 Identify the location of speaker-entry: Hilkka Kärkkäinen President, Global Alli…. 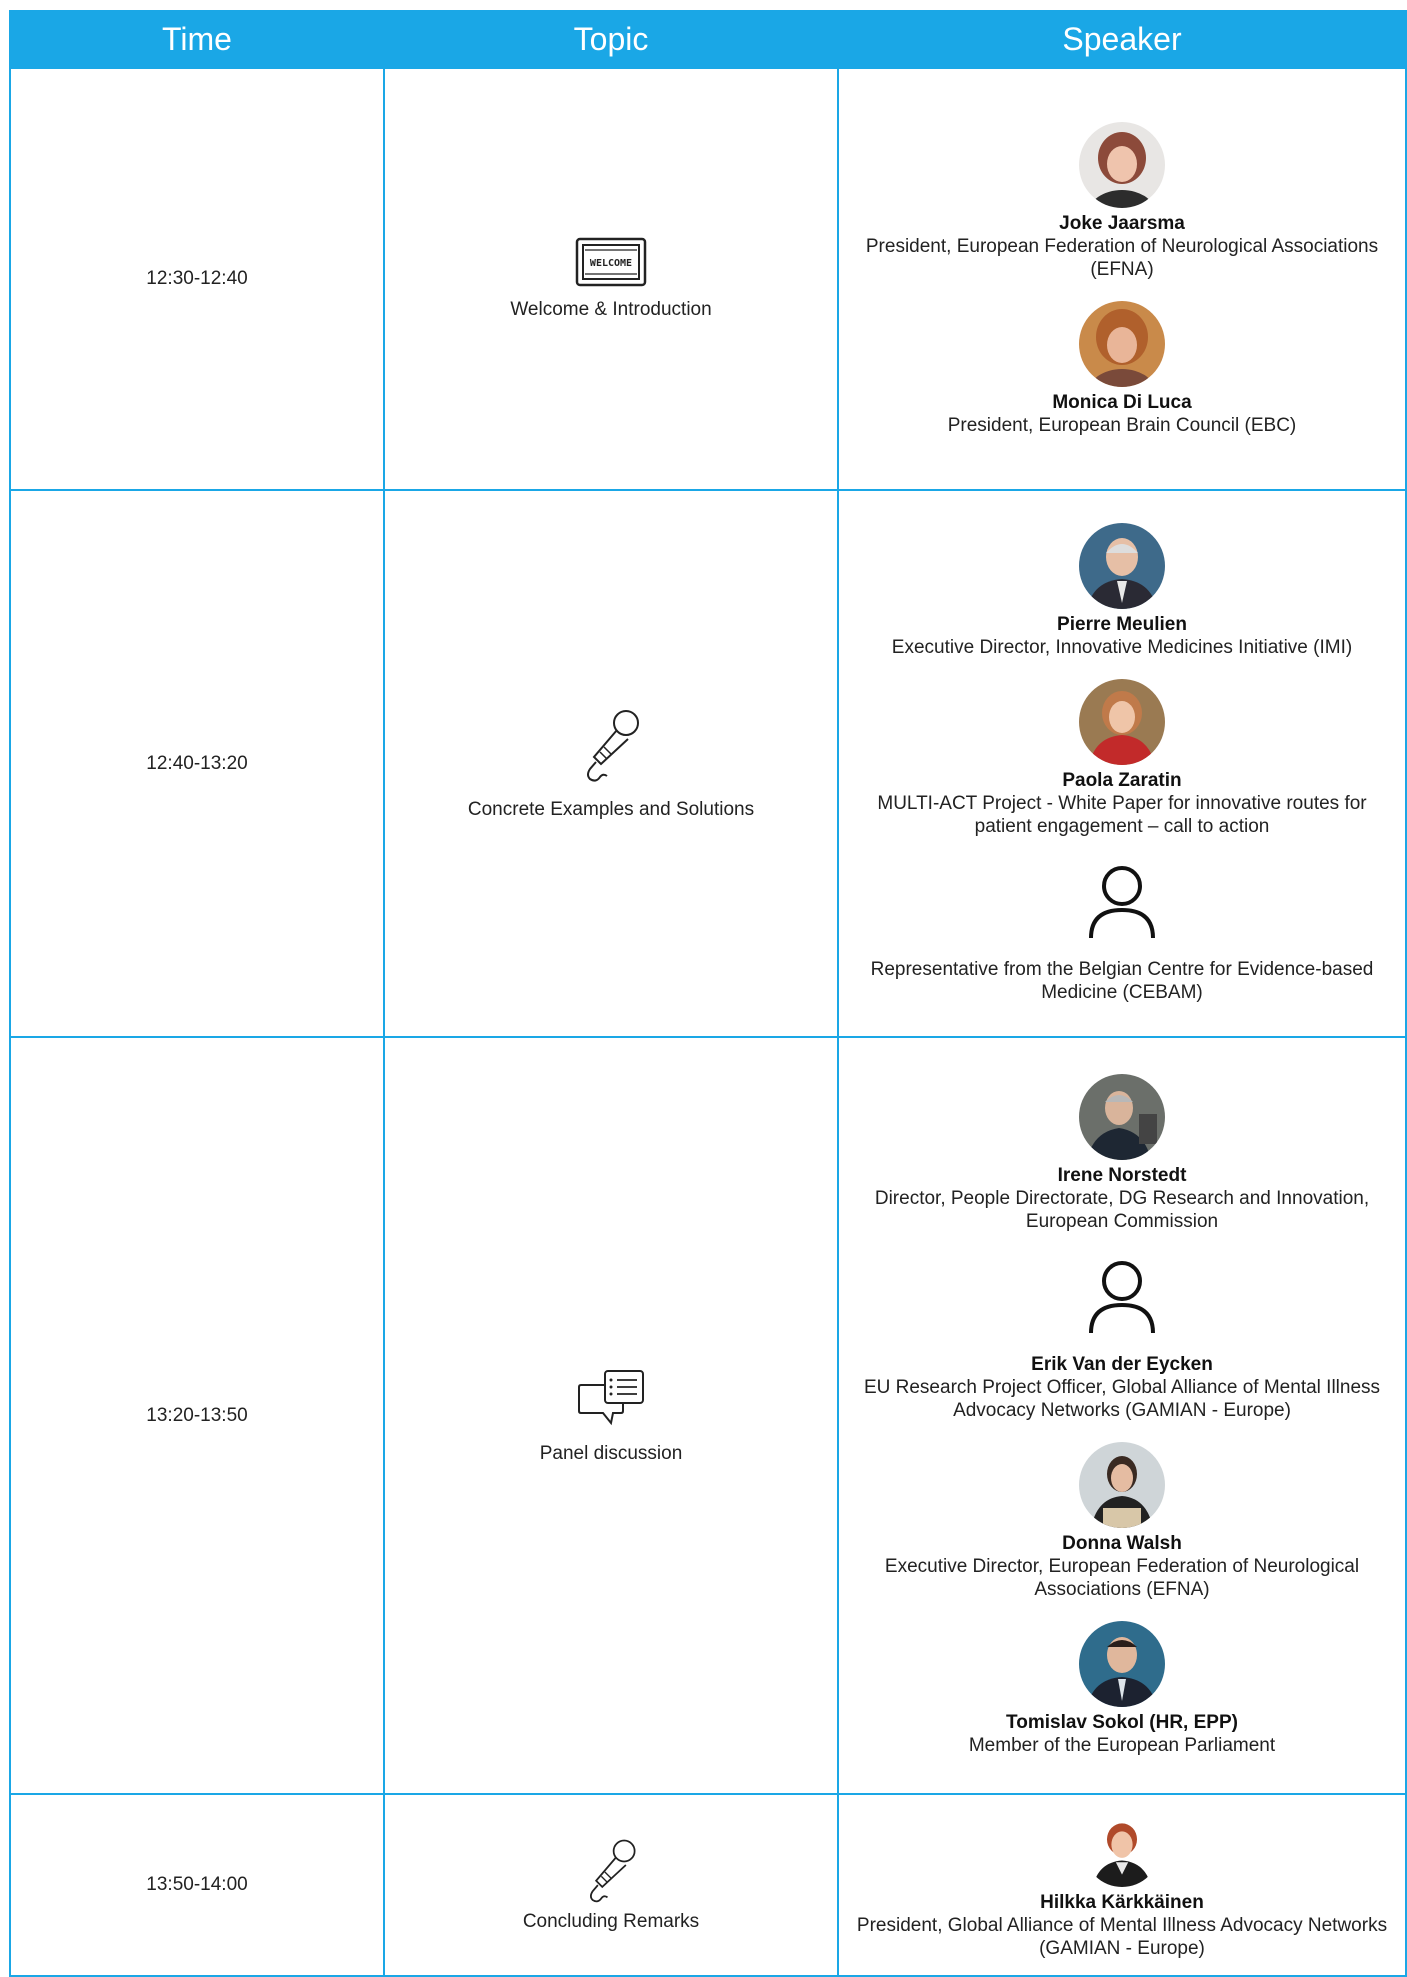
(1122, 1885).